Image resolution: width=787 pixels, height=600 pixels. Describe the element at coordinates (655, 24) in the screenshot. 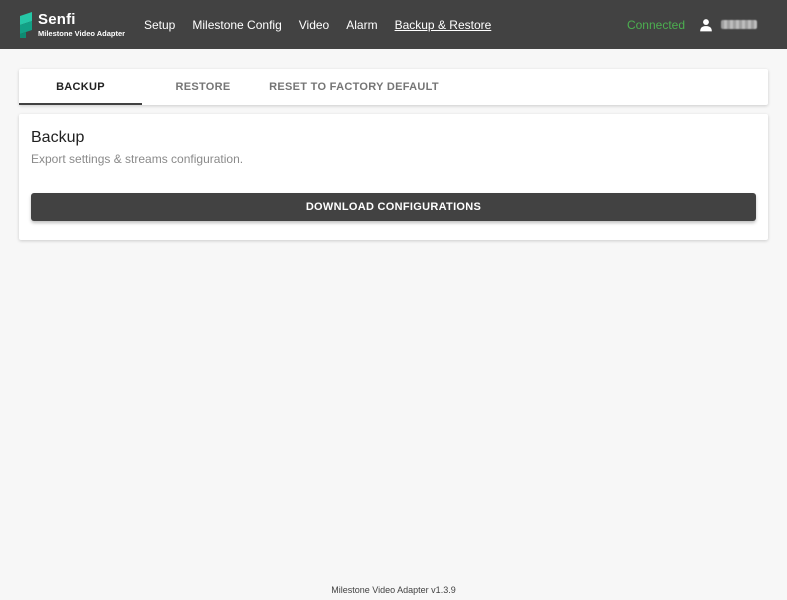

I see `connection-status: Connected` at that location.